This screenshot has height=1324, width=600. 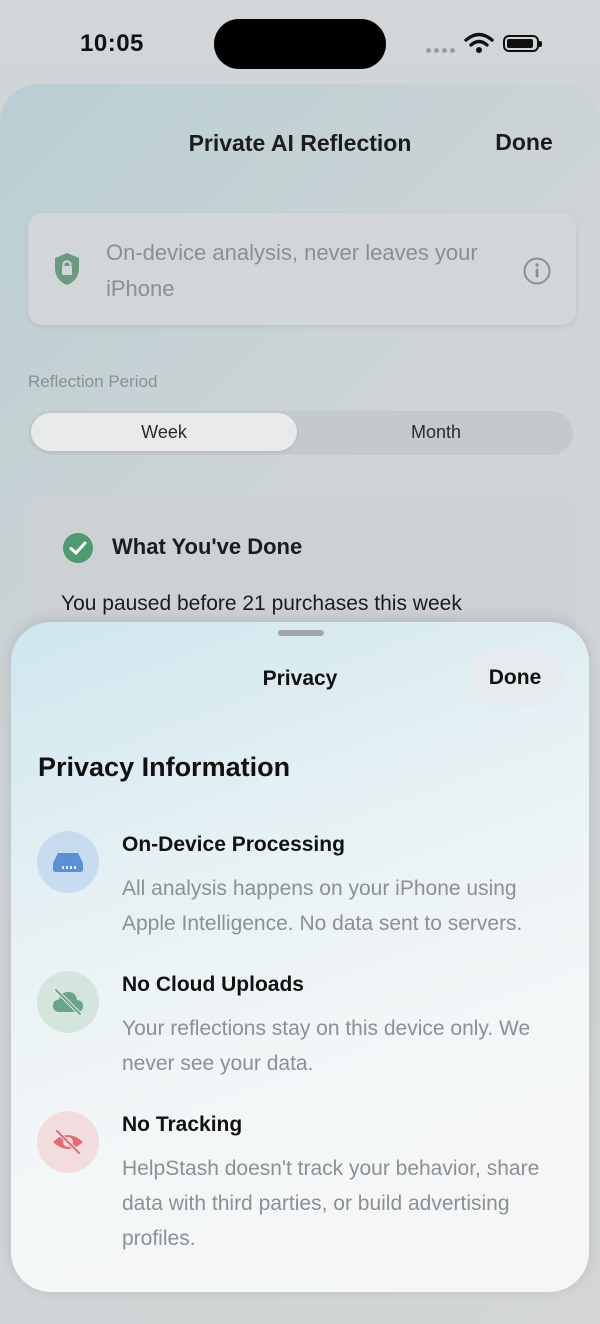 What do you see at coordinates (93, 381) in the screenshot?
I see `reflection-period-label: Reflection Period` at bounding box center [93, 381].